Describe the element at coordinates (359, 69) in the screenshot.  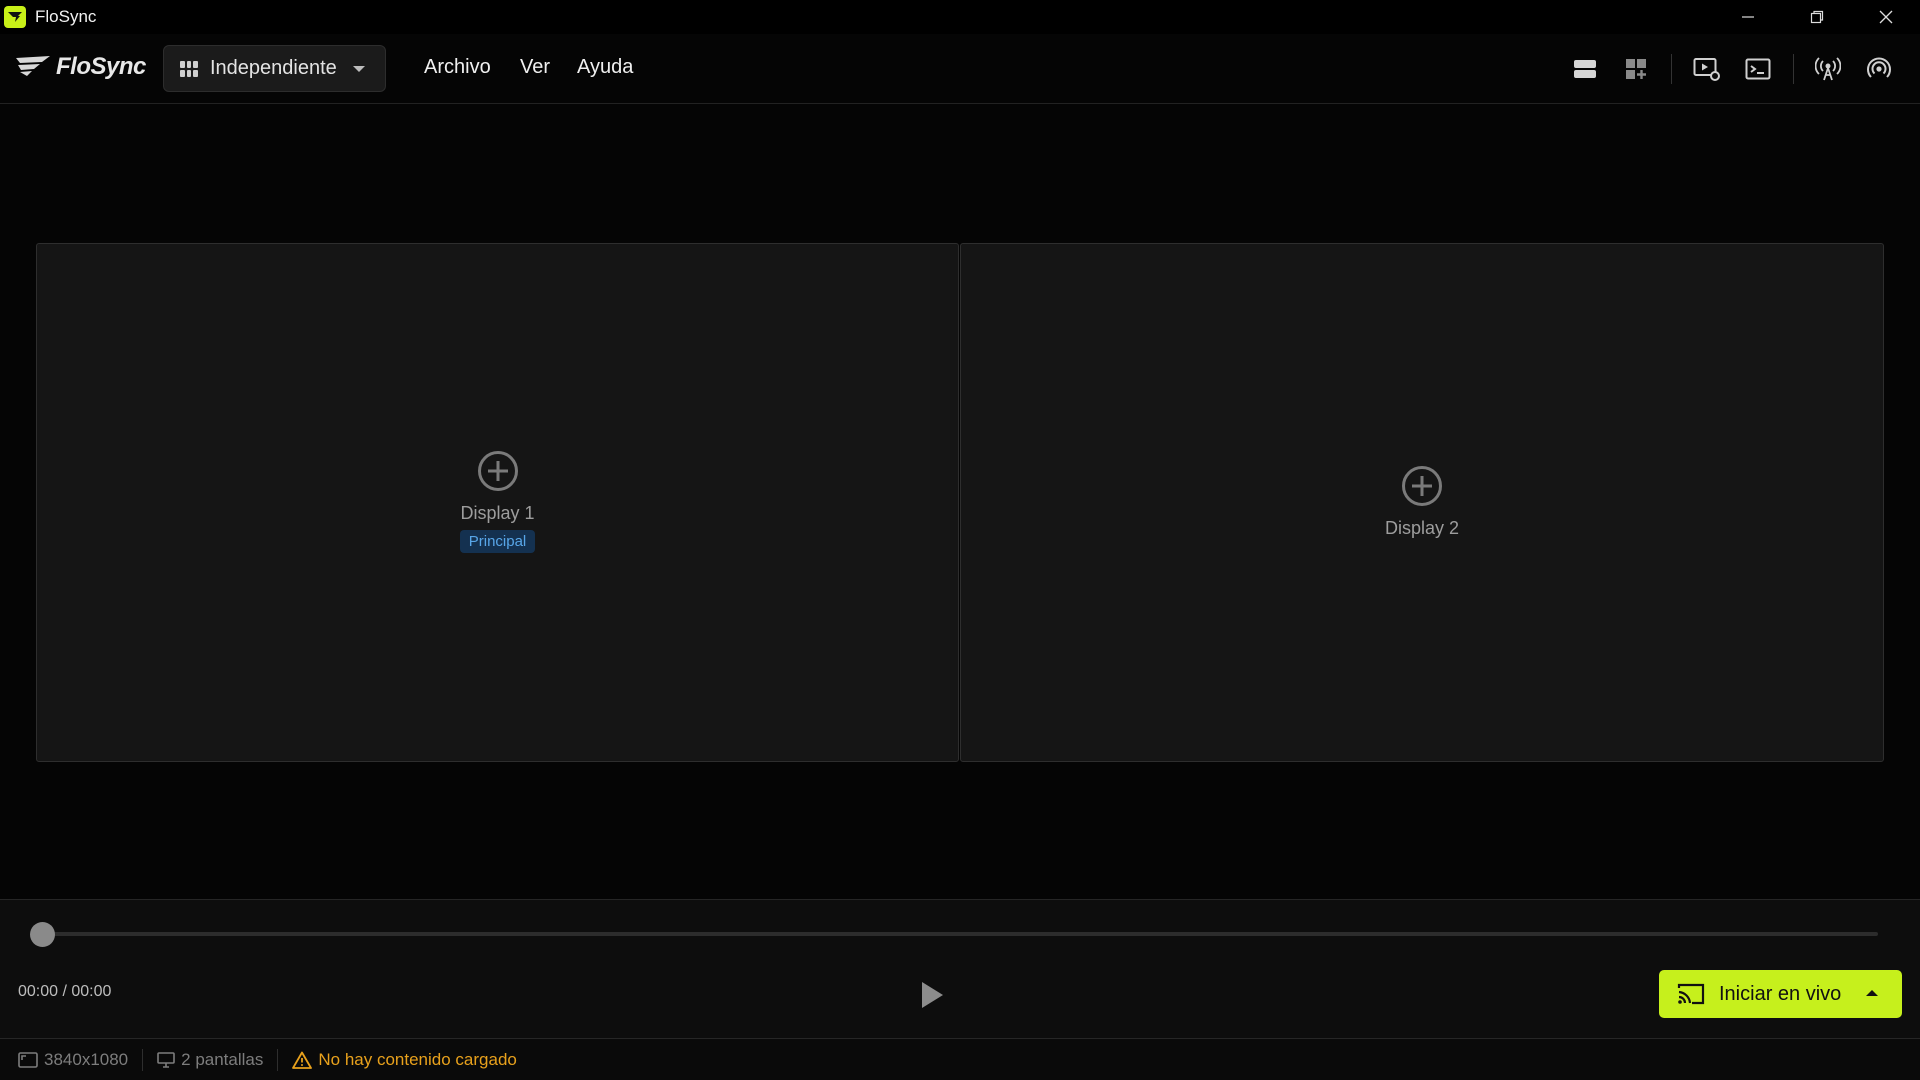
I see `chevron-down-icon` at that location.